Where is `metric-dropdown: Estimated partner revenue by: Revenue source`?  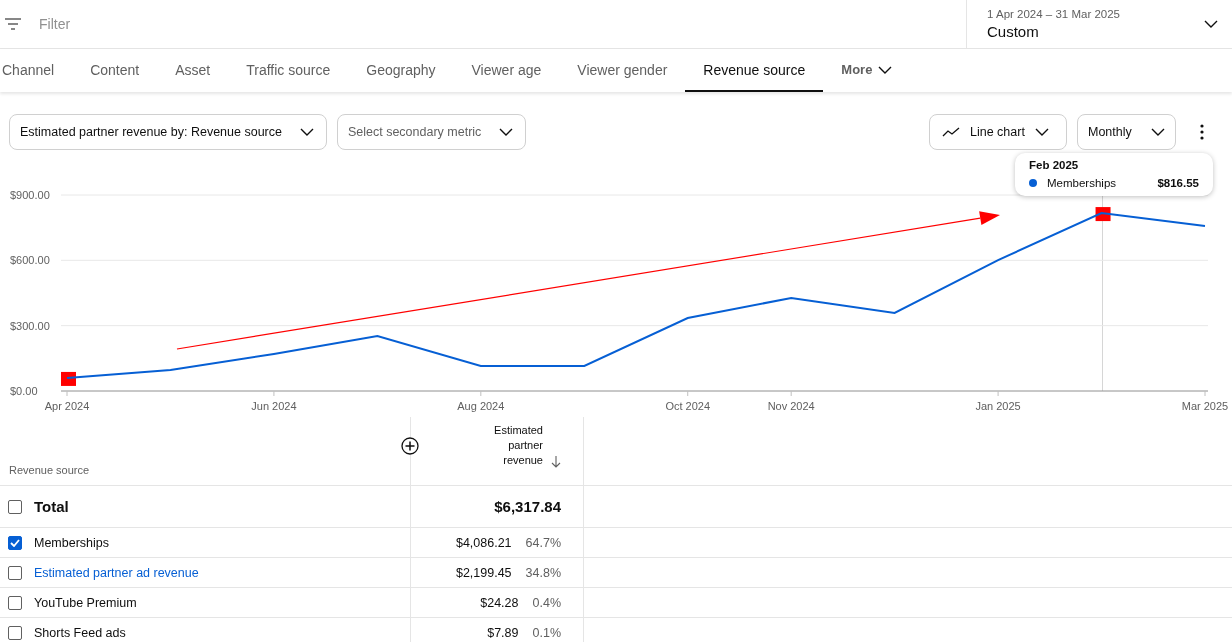
metric-dropdown: Estimated partner revenue by: Revenue source is located at coordinates (168, 132).